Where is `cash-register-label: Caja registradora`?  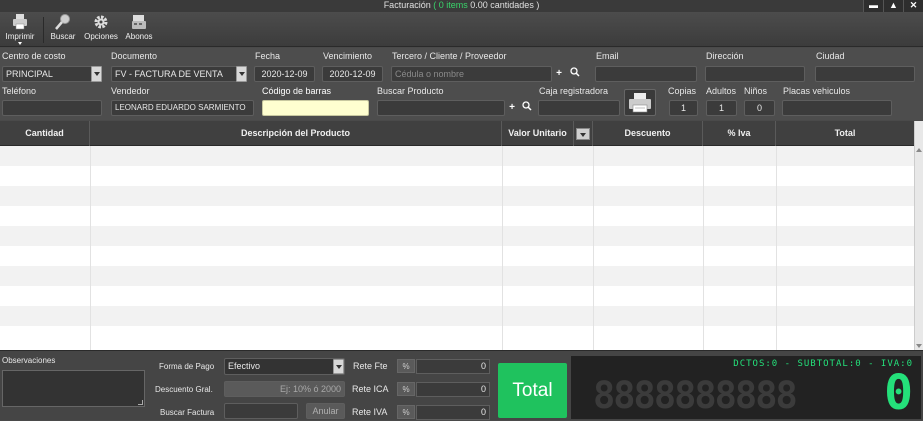 cash-register-label: Caja registradora is located at coordinates (574, 91).